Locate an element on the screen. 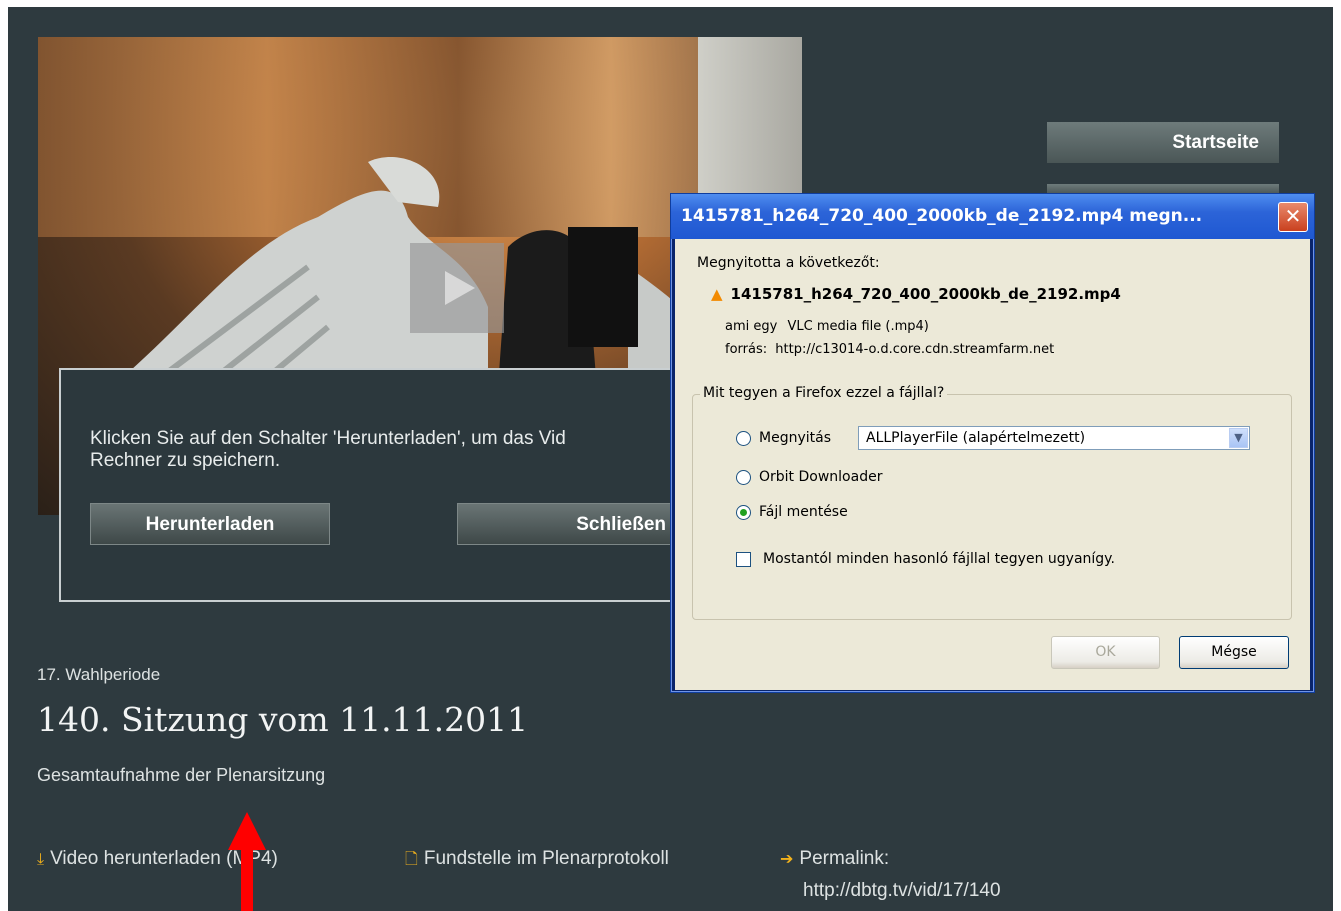  radio-orbit is located at coordinates (743, 477).